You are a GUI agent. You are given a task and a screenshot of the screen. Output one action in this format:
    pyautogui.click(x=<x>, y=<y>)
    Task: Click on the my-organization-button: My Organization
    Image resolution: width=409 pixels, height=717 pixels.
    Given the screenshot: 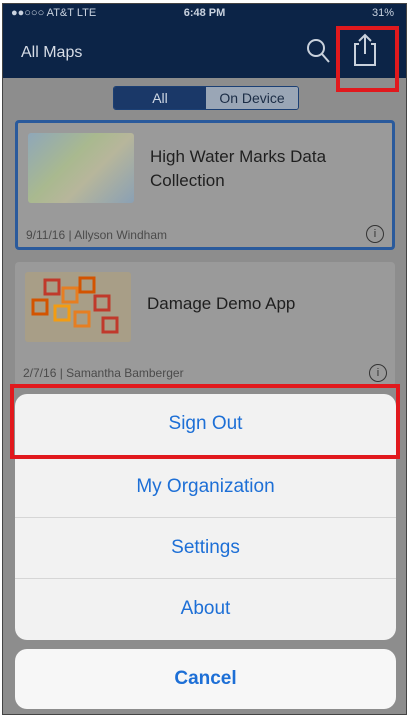 What is the action you would take?
    pyautogui.click(x=205, y=486)
    